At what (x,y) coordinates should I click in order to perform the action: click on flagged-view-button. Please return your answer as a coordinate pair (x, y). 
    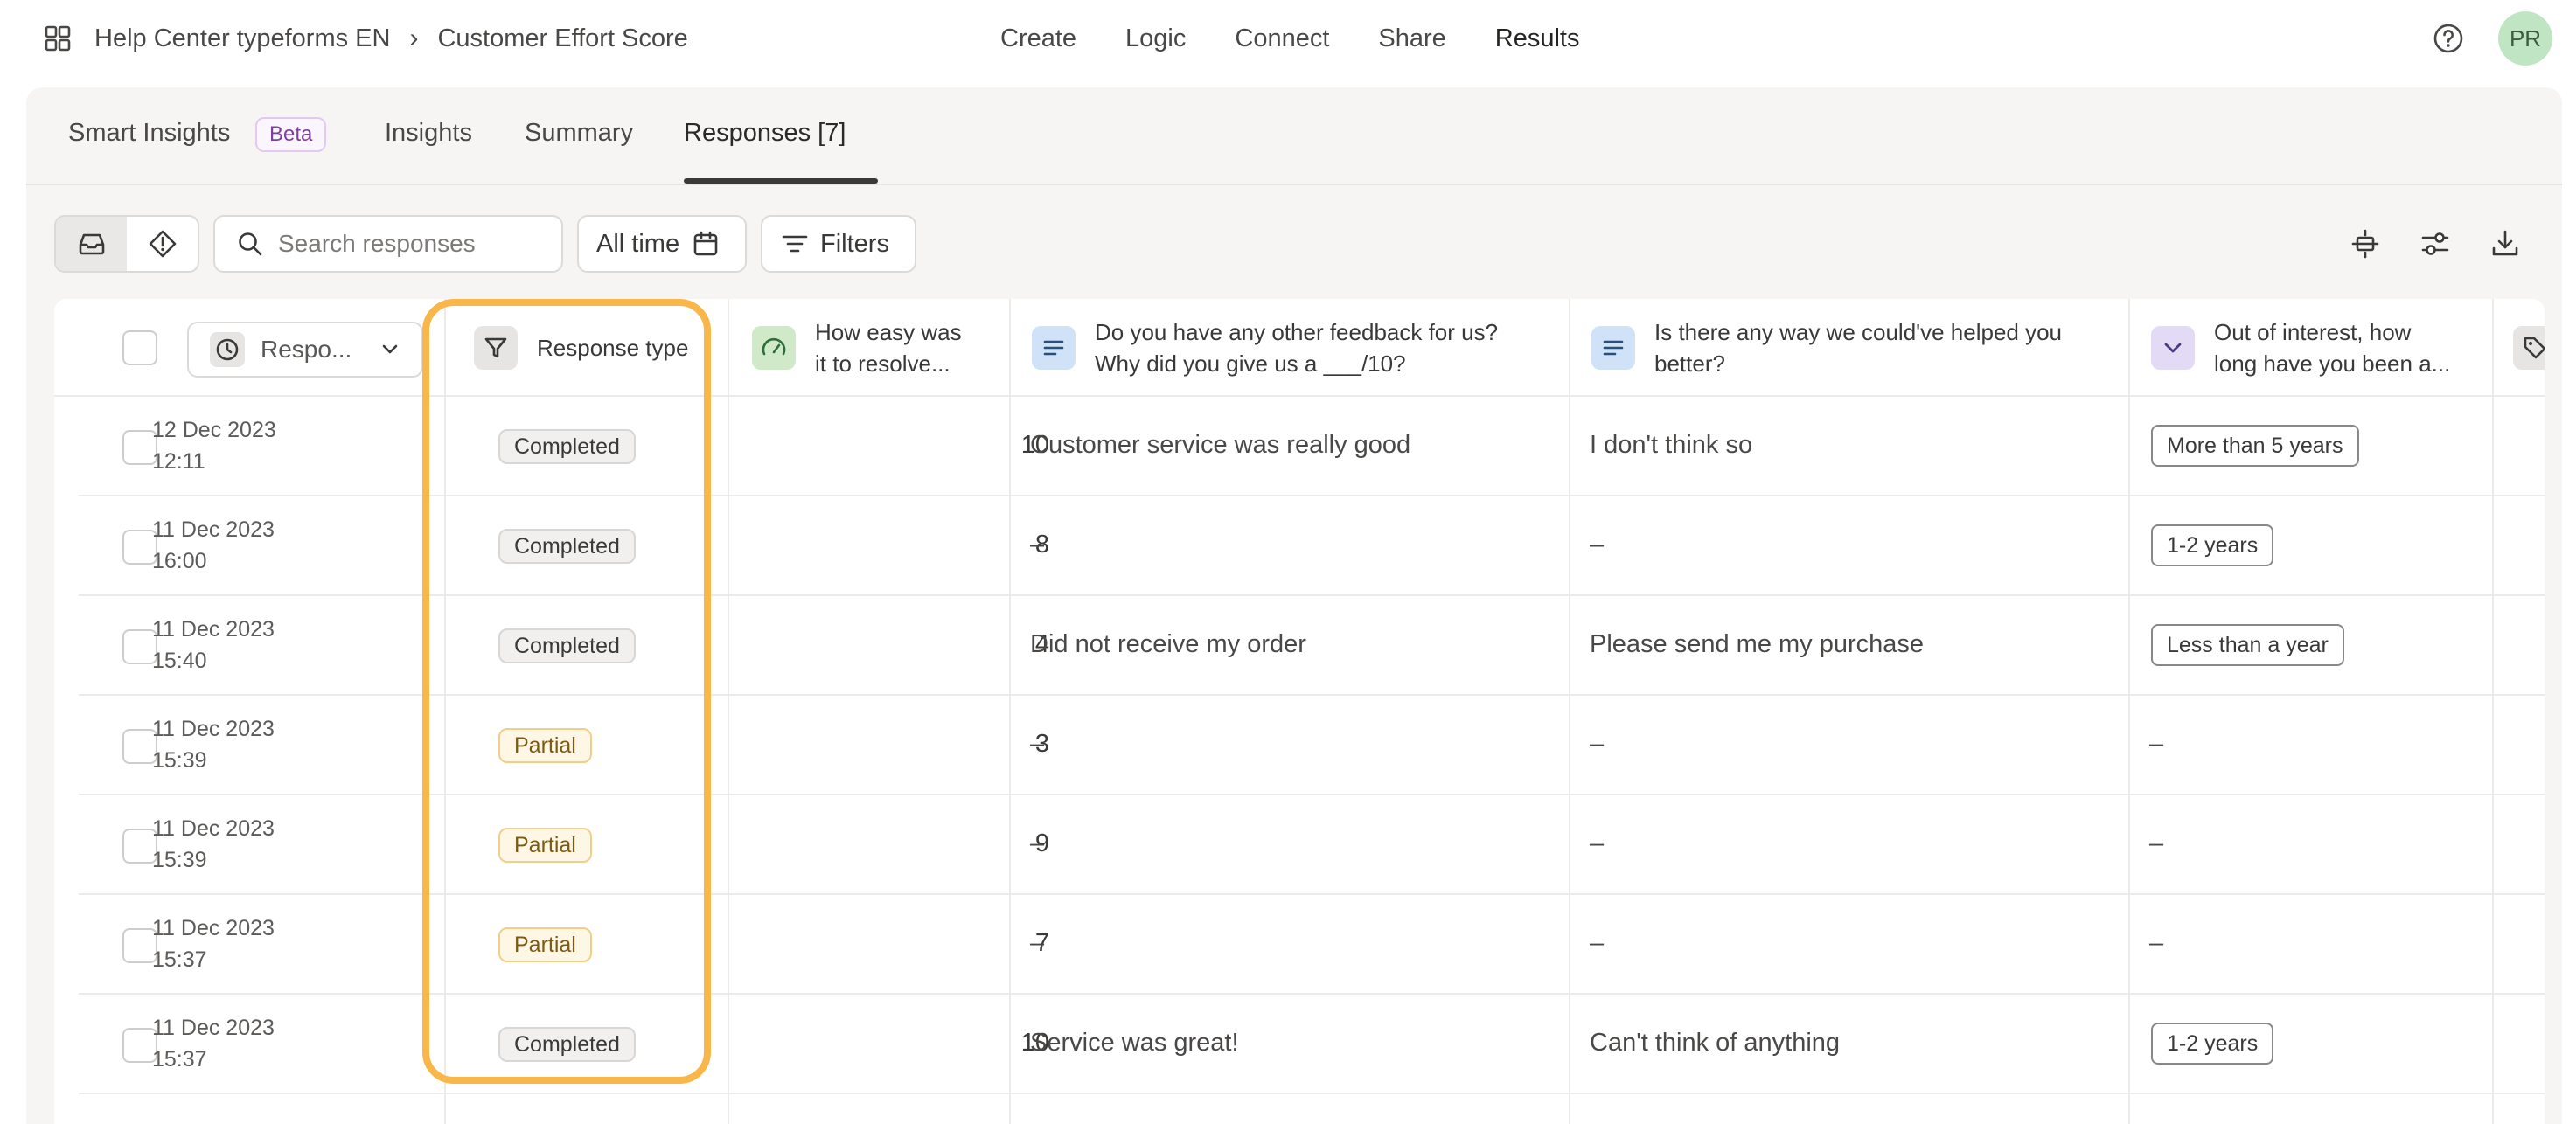
    Looking at the image, I should click on (162, 244).